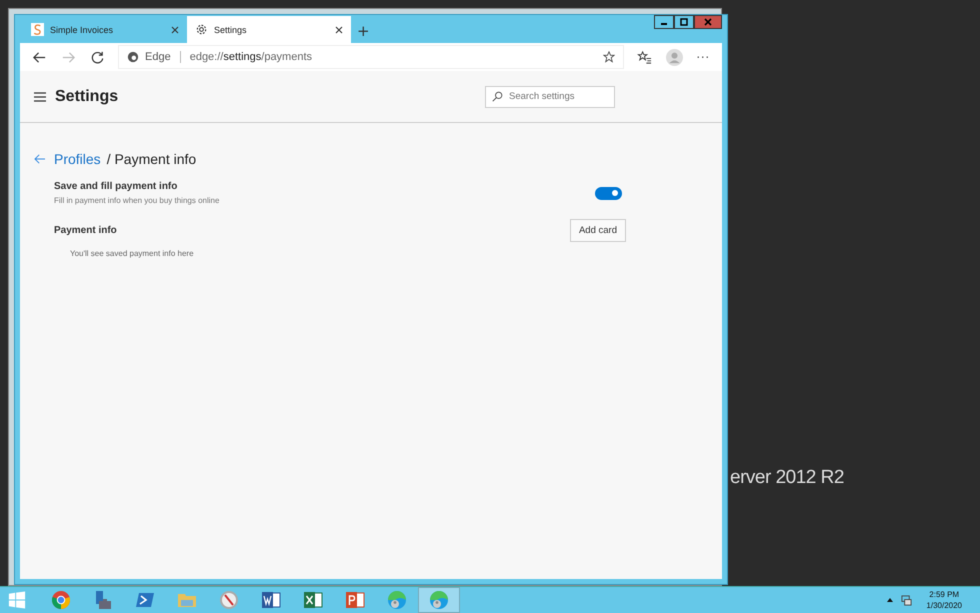  Describe the element at coordinates (497, 96) in the screenshot. I see `search-icon` at that location.